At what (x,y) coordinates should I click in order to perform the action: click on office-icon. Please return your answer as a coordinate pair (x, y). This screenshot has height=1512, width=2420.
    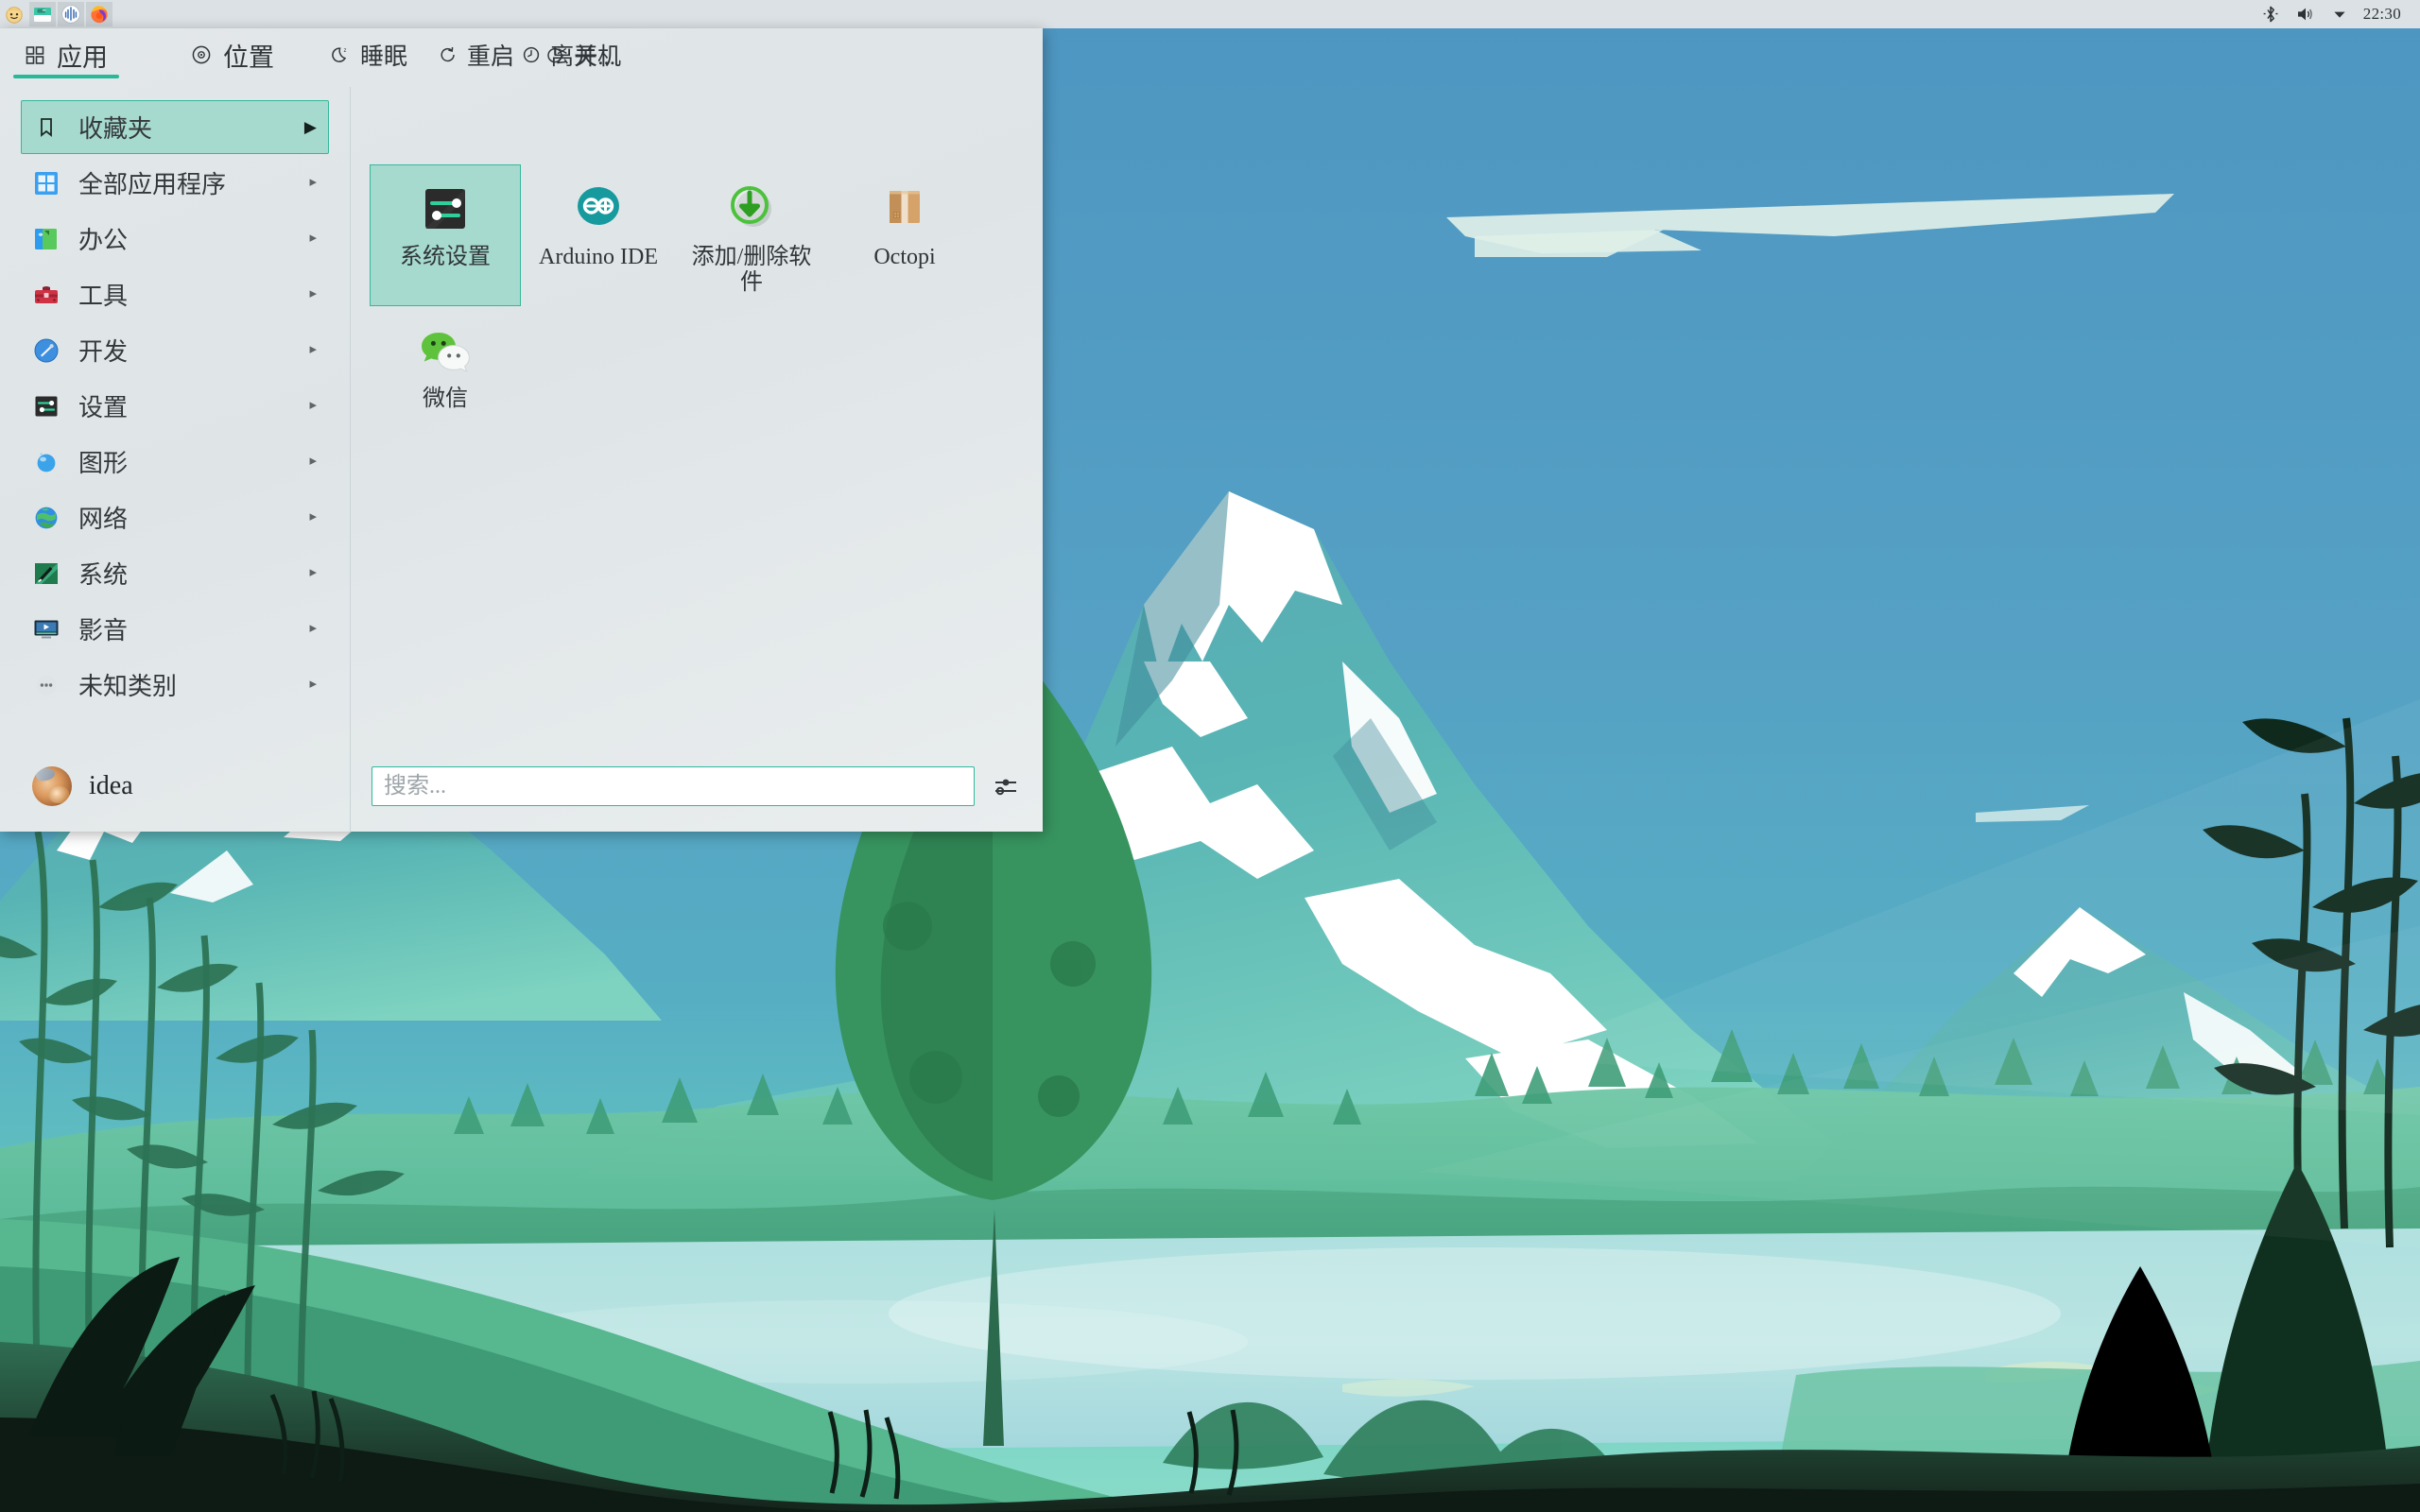
    Looking at the image, I should click on (46, 239).